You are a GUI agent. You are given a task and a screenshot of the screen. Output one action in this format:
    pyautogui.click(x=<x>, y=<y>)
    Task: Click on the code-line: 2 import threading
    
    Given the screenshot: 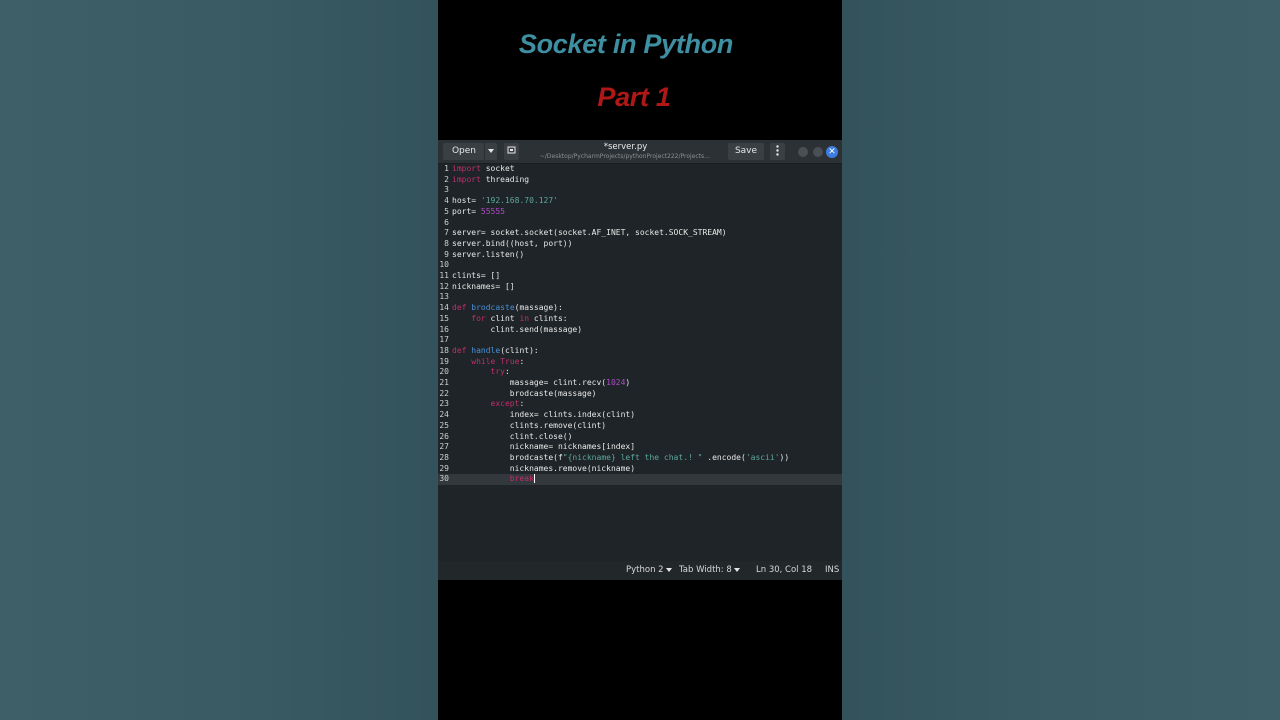 What is the action you would take?
    pyautogui.click(x=640, y=180)
    